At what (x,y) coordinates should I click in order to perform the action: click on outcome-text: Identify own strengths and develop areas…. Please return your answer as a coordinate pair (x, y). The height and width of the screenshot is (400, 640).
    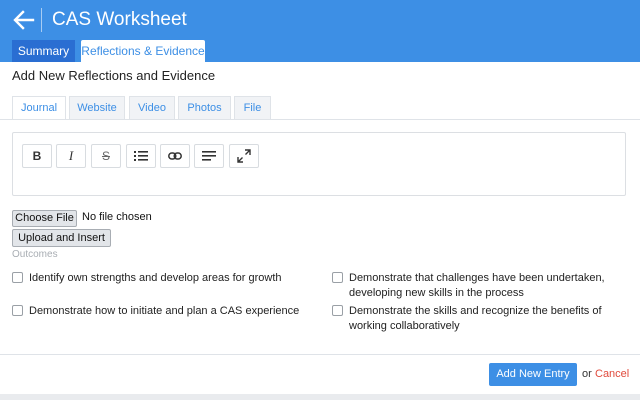
    Looking at the image, I should click on (155, 278).